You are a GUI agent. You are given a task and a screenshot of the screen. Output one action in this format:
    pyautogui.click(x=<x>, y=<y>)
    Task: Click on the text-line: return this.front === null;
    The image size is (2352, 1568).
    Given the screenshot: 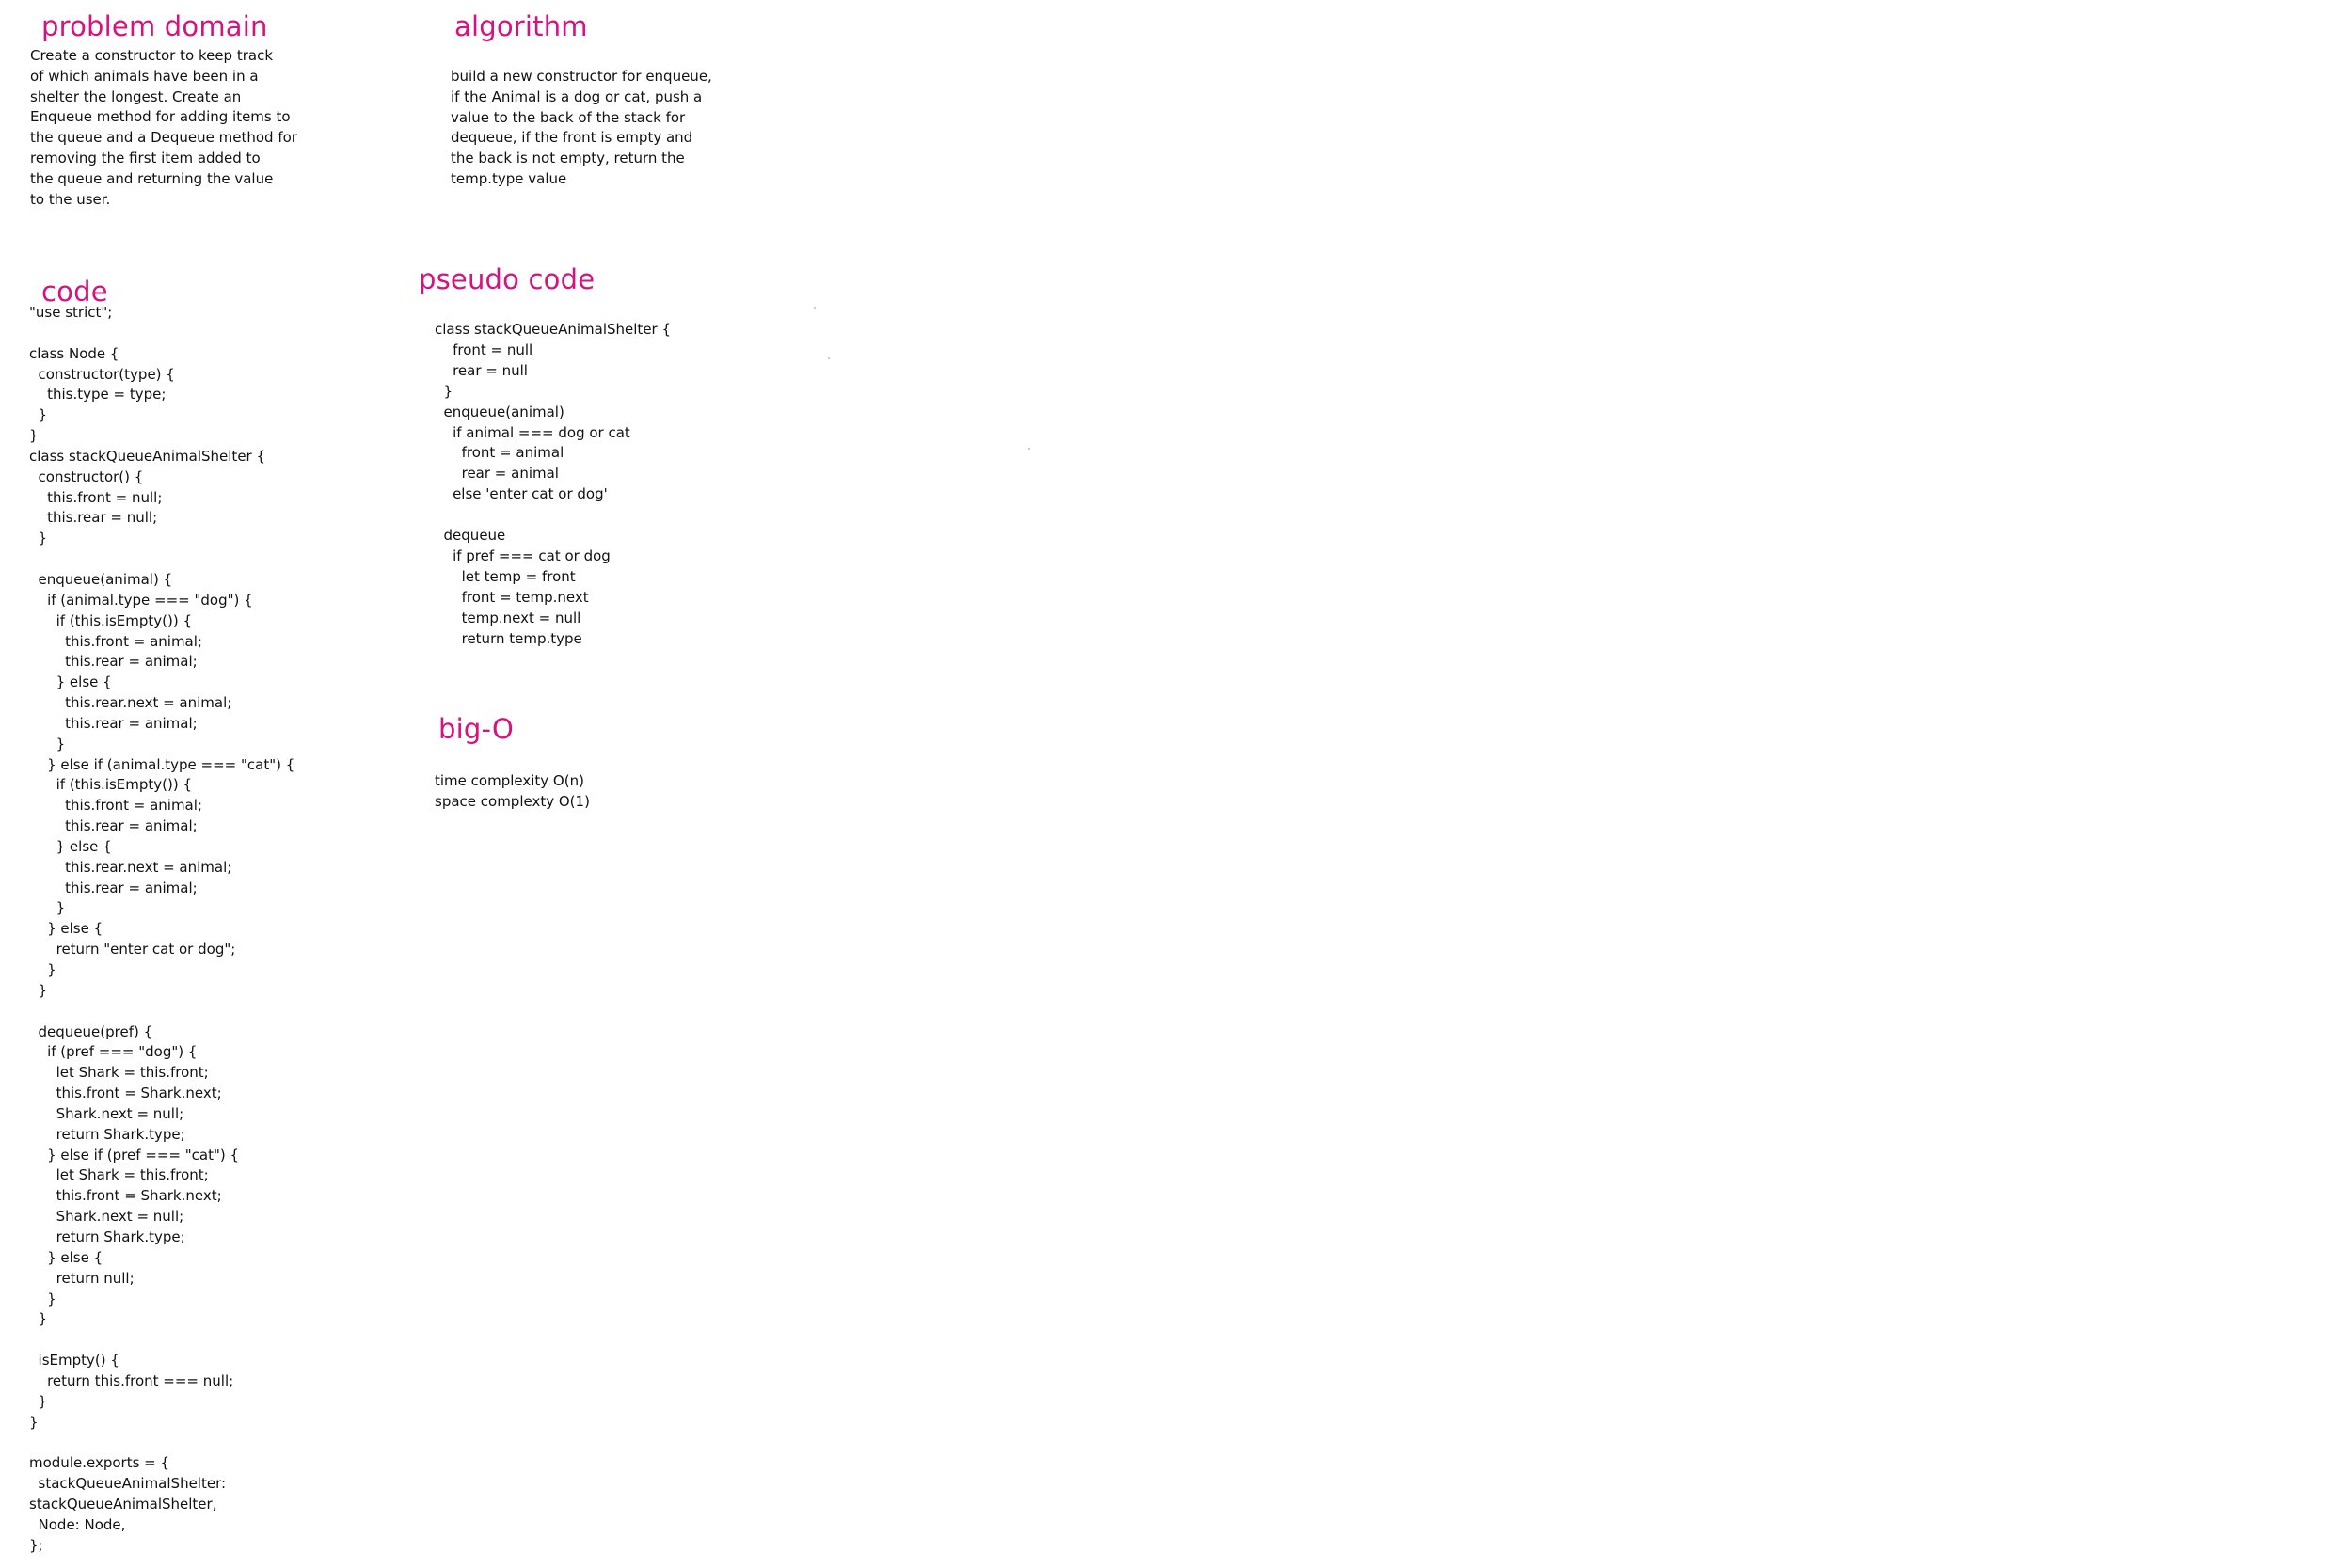 What is the action you would take?
    pyautogui.click(x=131, y=1380)
    